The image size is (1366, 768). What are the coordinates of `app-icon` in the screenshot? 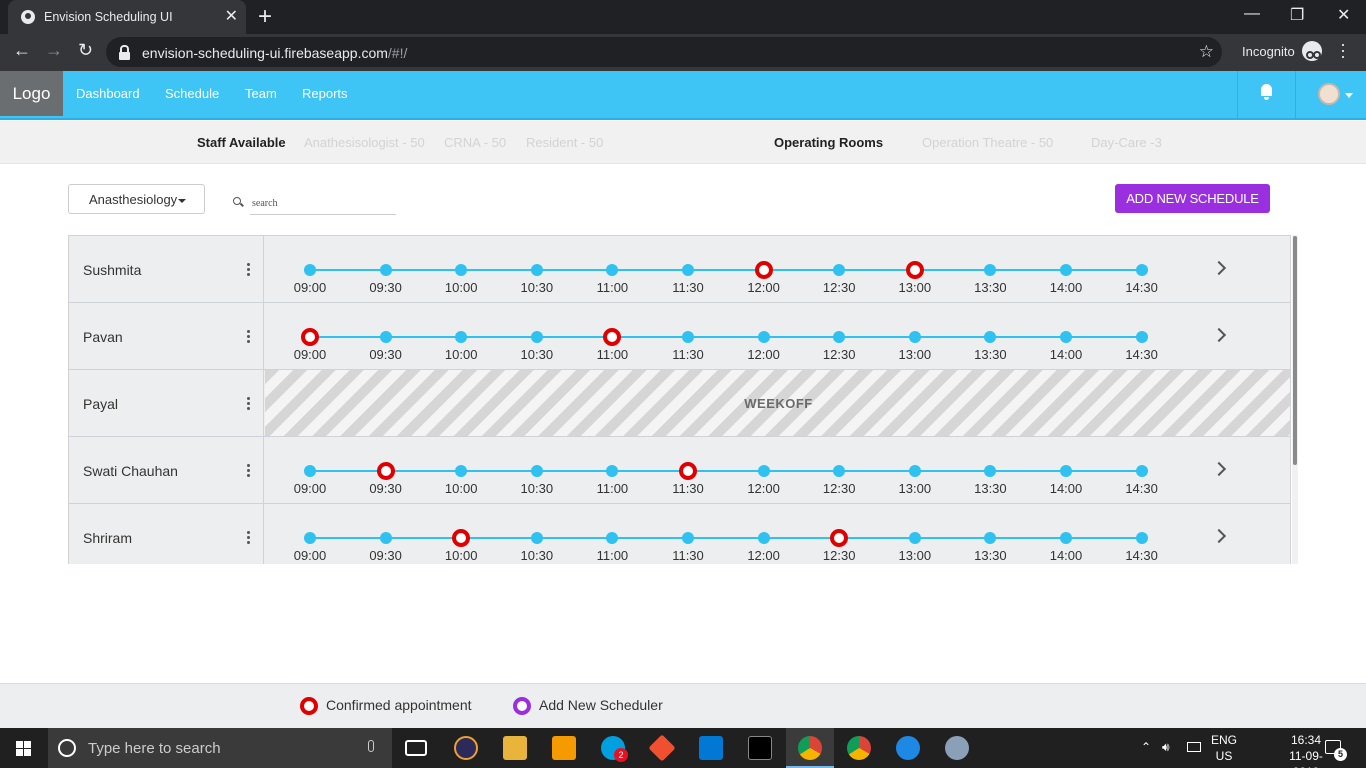 It's located at (957, 748).